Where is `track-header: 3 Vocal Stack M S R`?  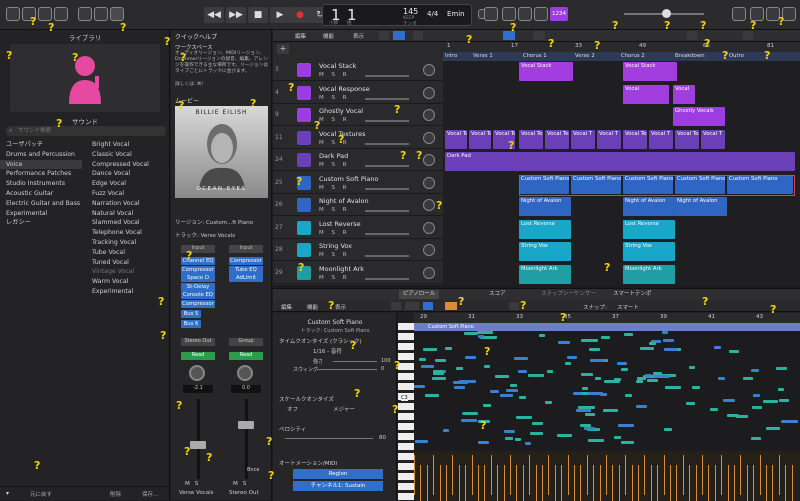 track-header: 3 Vocal Stack M S R is located at coordinates (358, 70).